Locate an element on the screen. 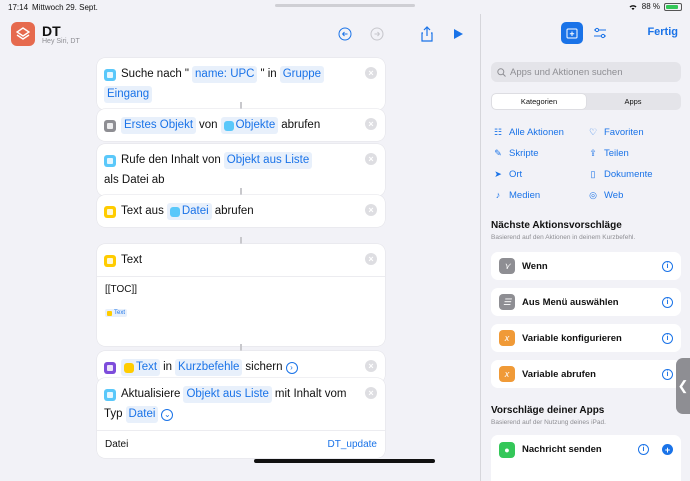 This screenshot has width=690, height=481. messages-icon: ● is located at coordinates (507, 450).